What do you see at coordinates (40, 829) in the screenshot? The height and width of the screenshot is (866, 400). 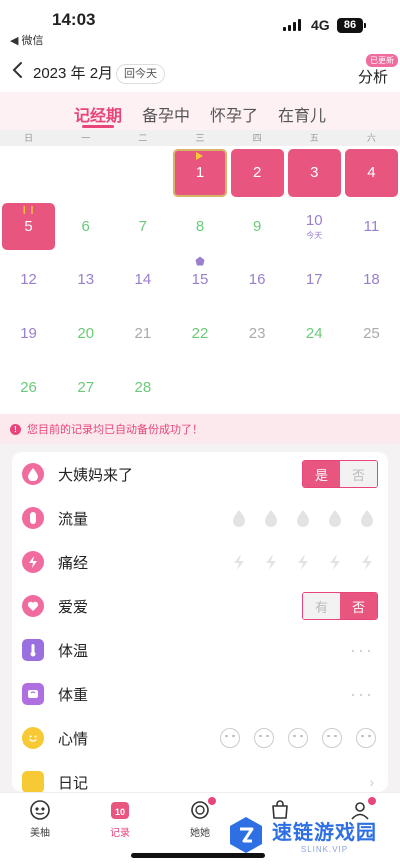 I see `tabbar-item-home: 美柚` at bounding box center [40, 829].